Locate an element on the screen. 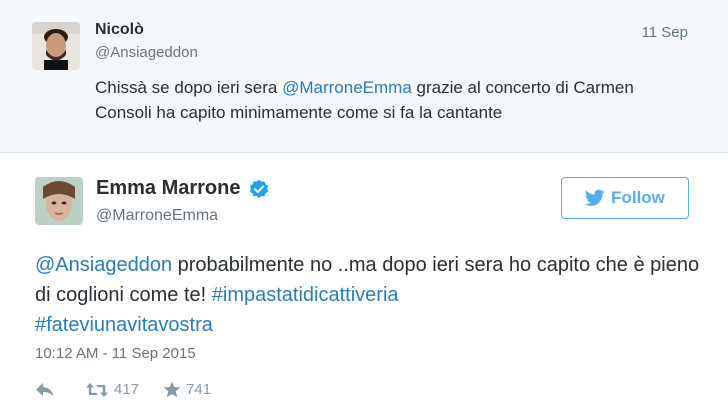 The width and height of the screenshot is (728, 405). author-name: Emma Marrone is located at coordinates (168, 188).